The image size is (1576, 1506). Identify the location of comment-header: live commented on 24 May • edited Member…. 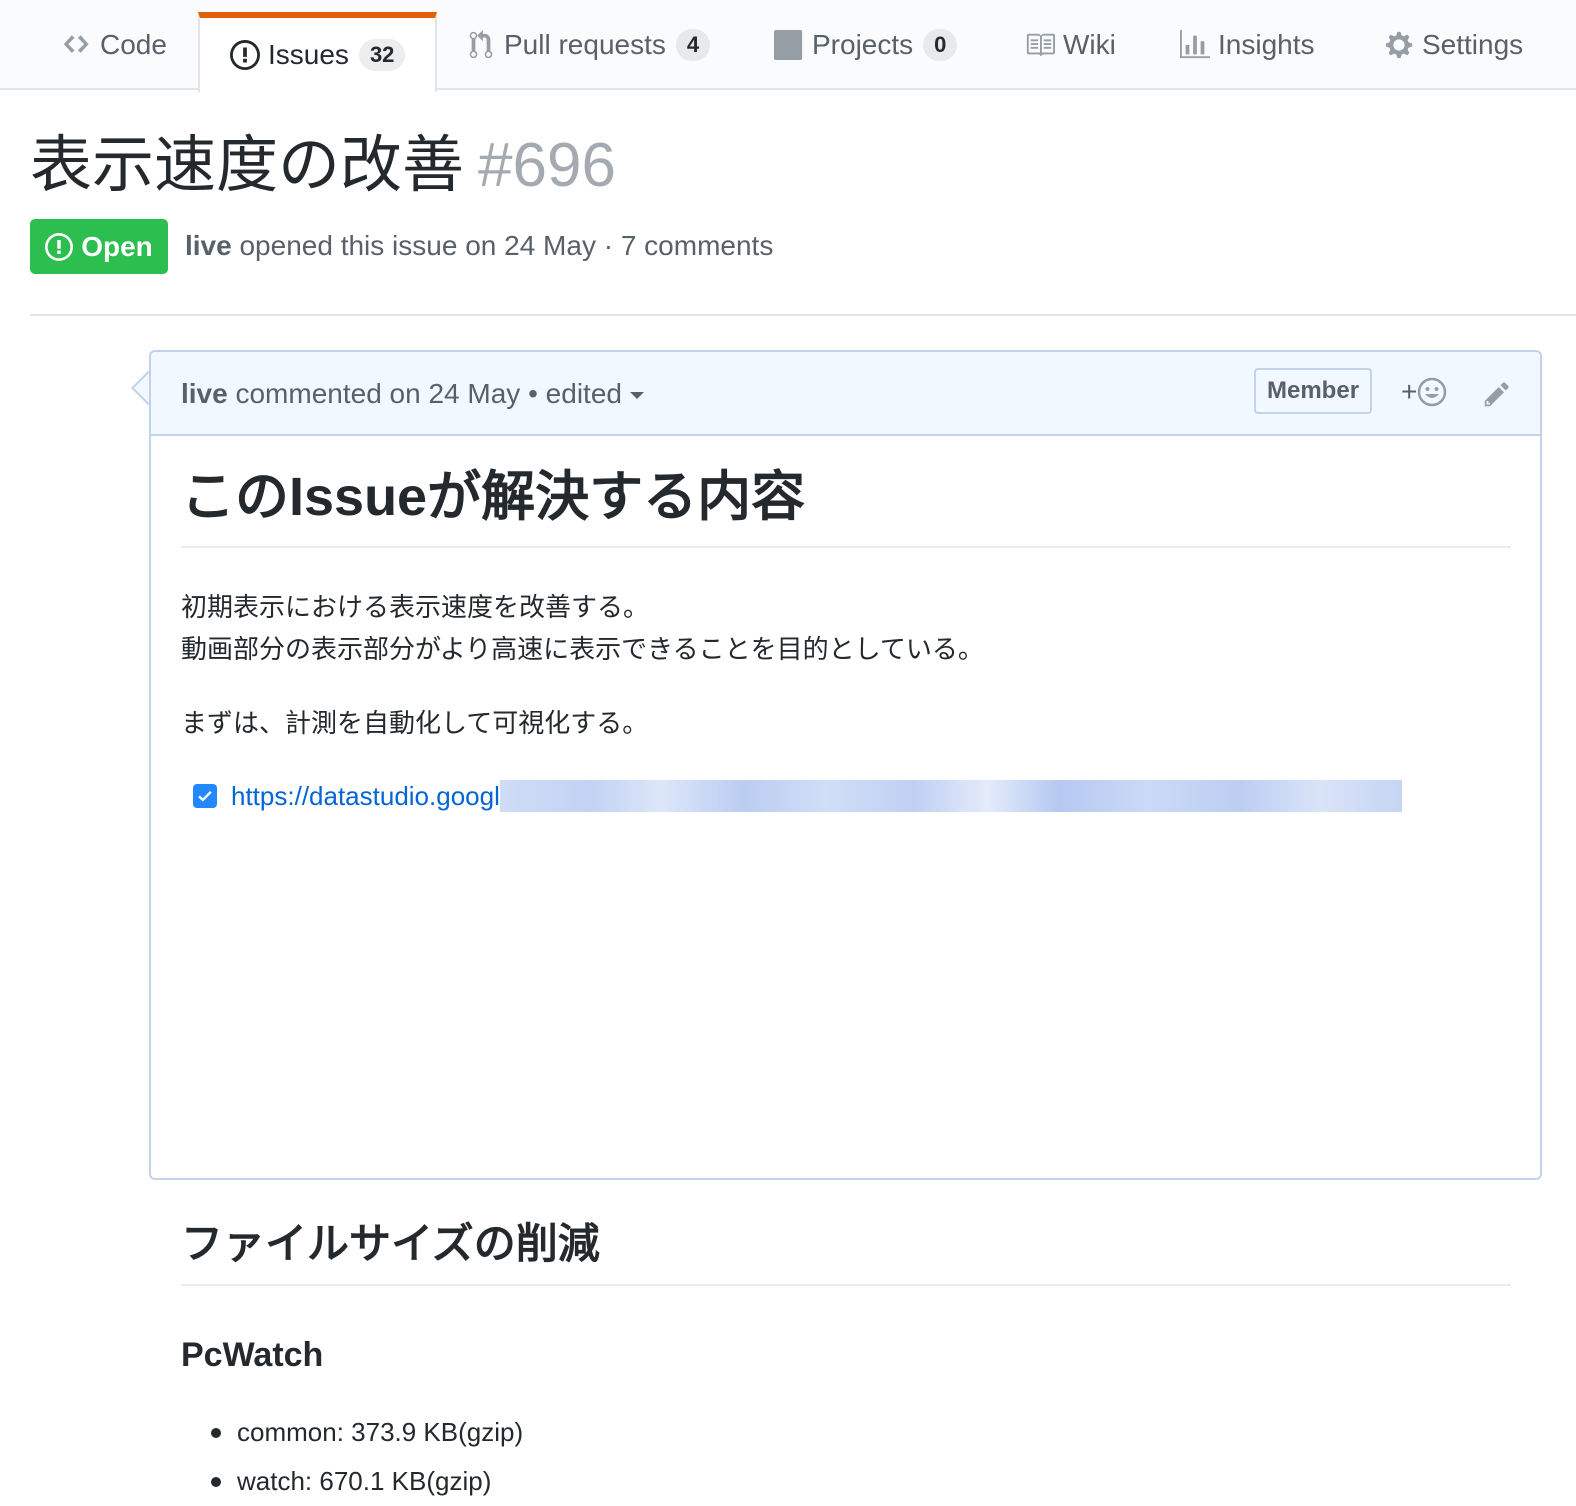
(845, 394).